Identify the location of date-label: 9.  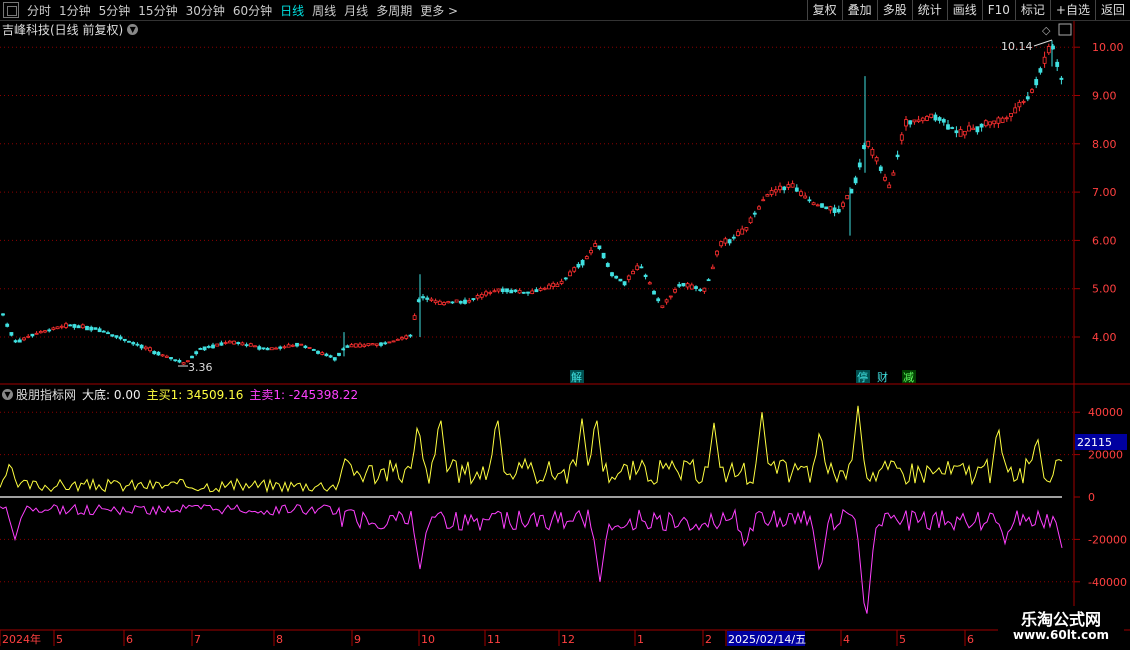
(357, 639).